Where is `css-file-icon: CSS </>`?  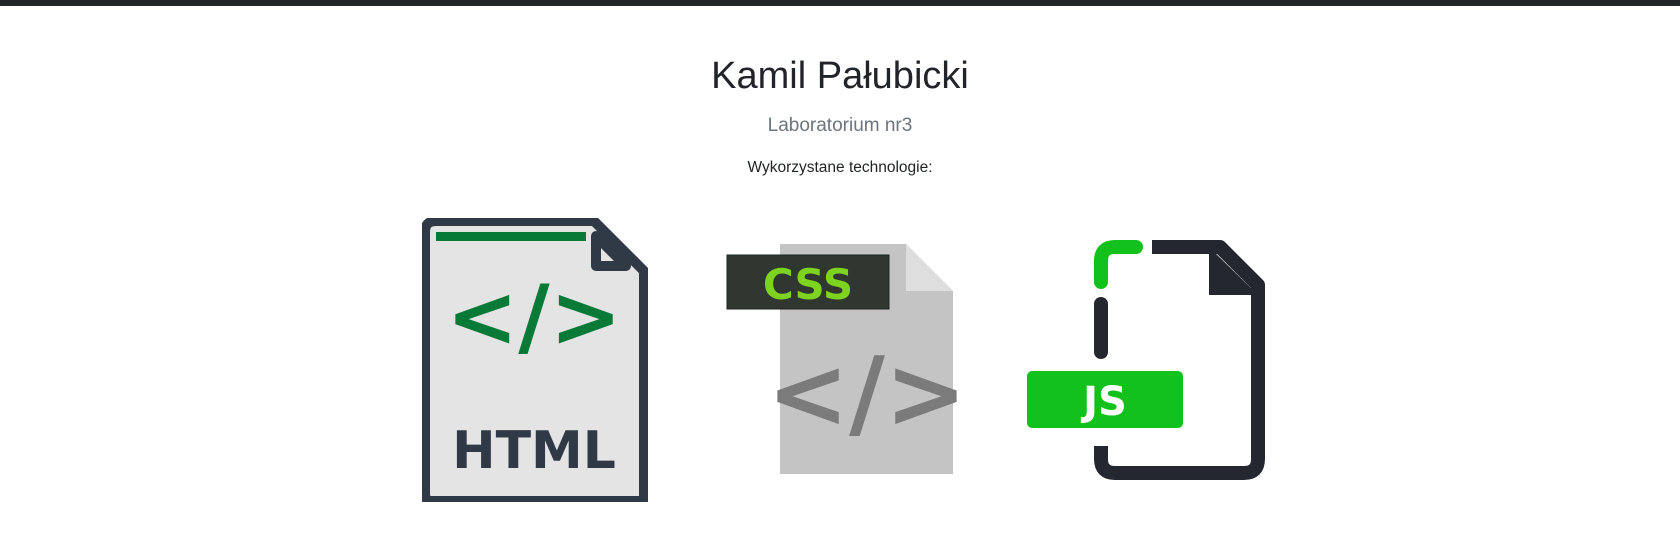
css-file-icon: CSS </> is located at coordinates (846, 359).